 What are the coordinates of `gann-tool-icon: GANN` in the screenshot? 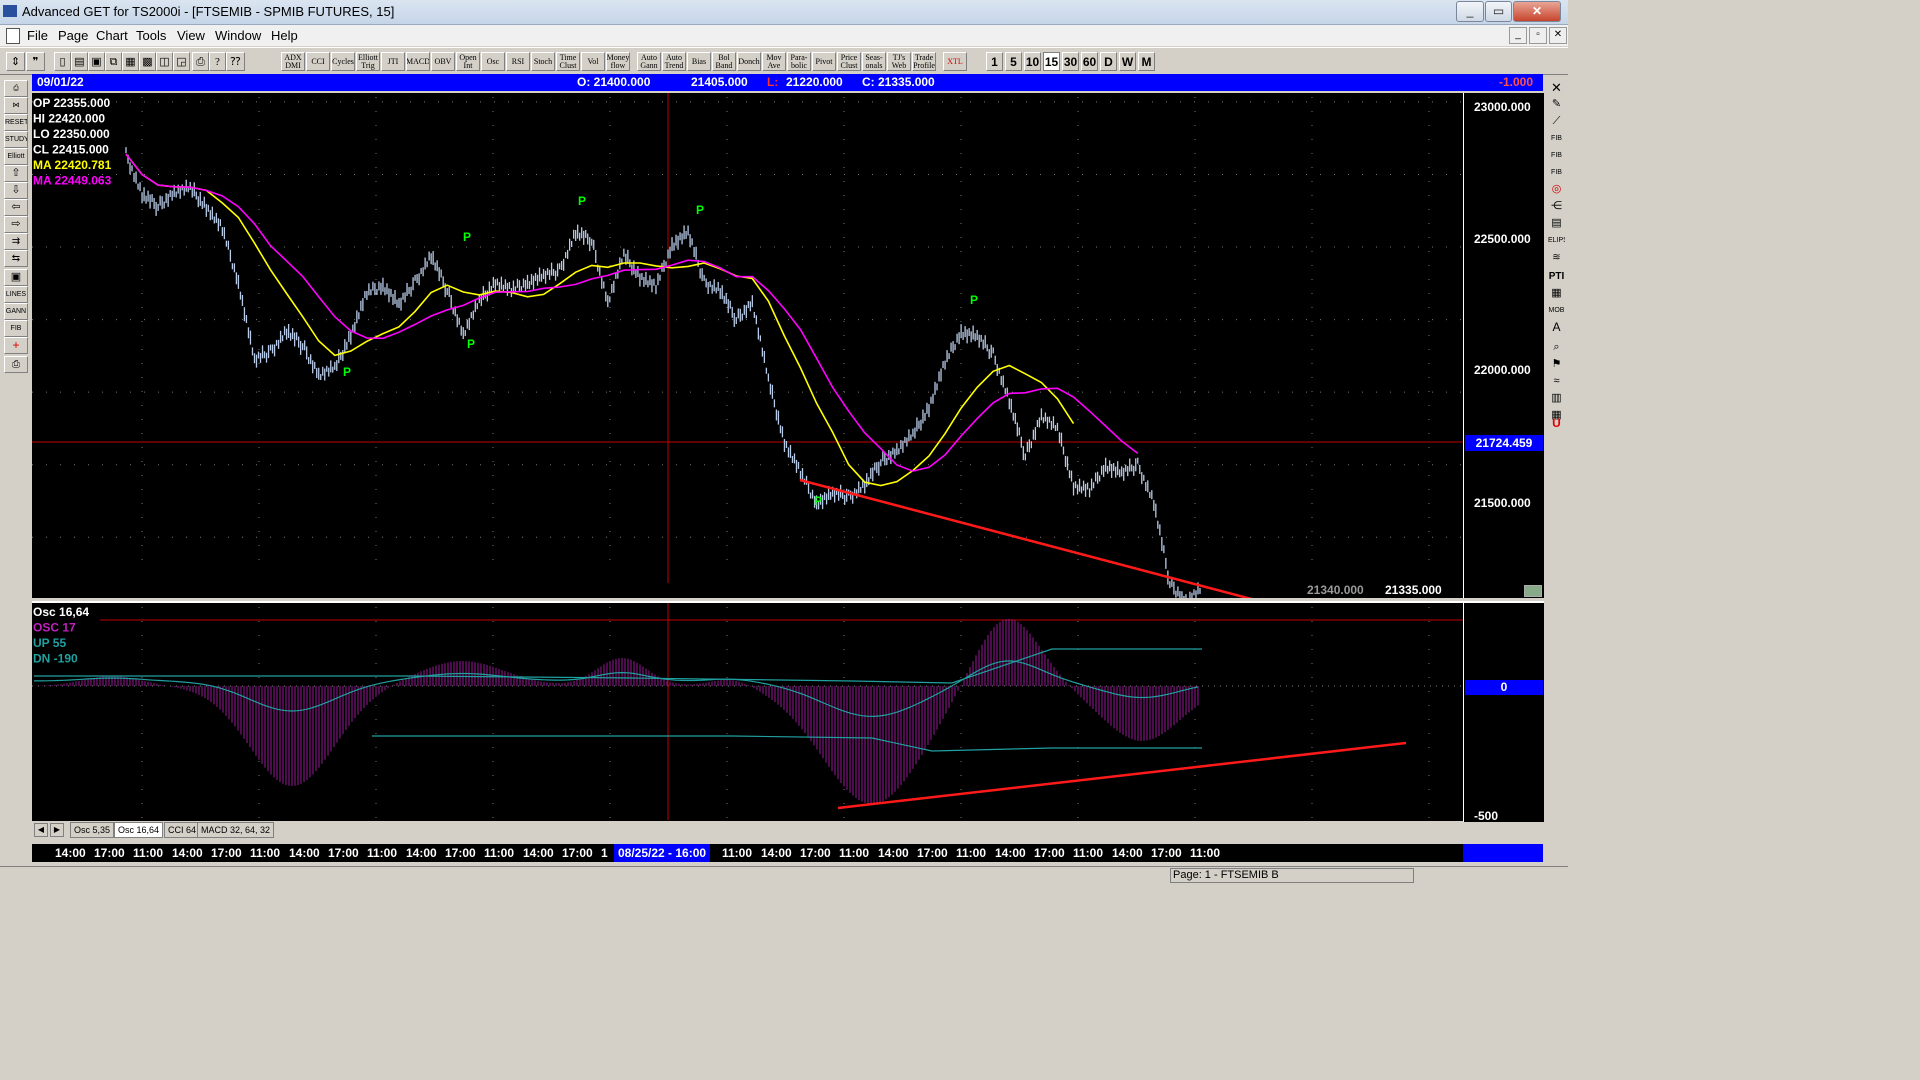 It's located at (16, 311).